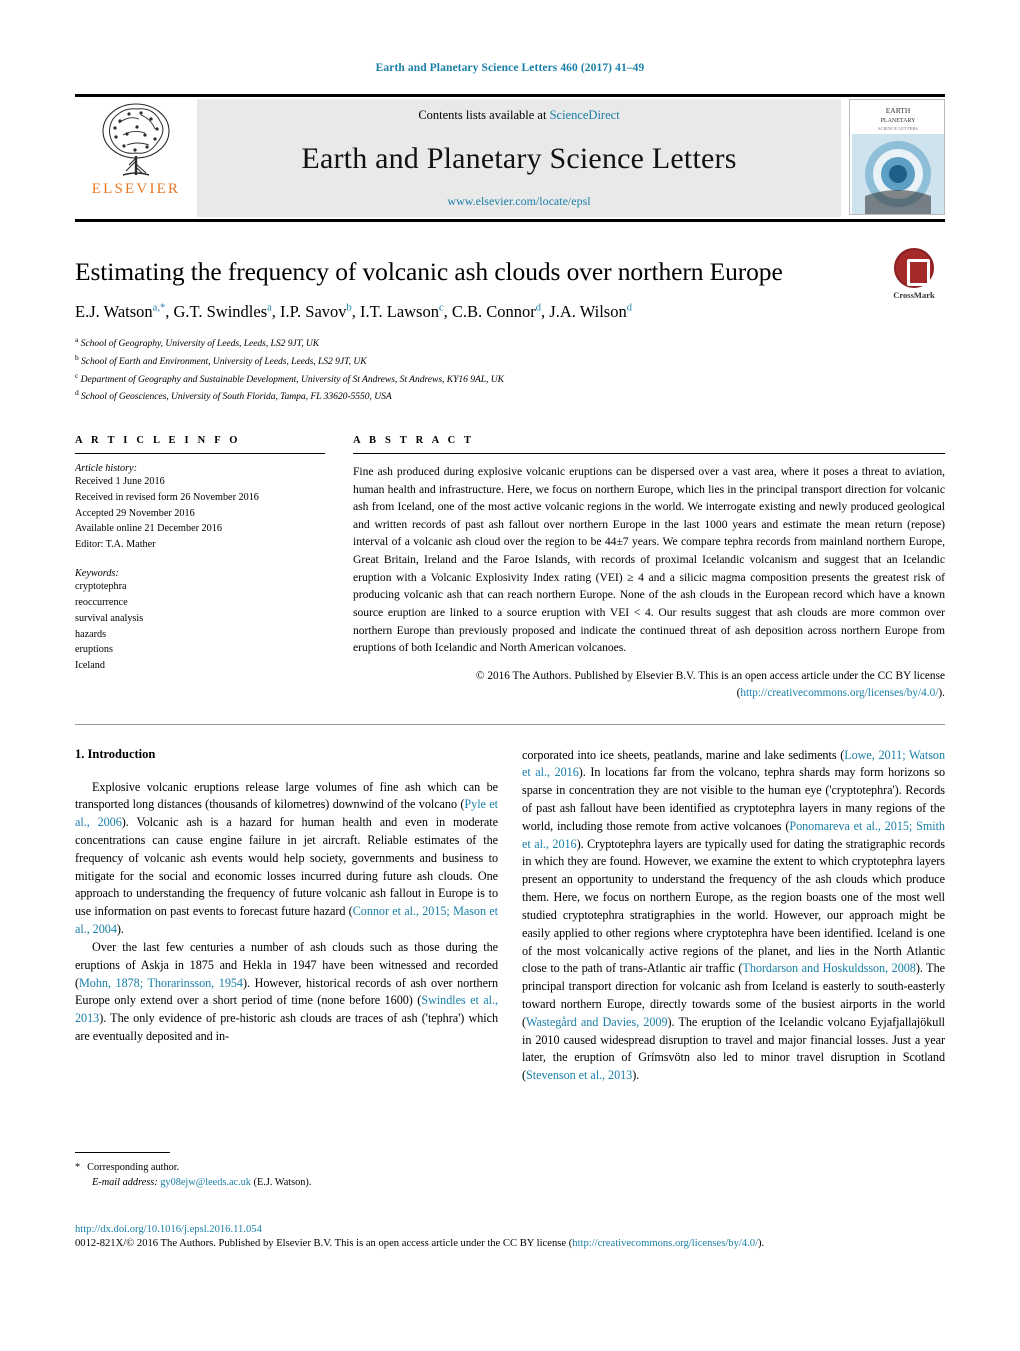 The width and height of the screenshot is (1020, 1351). What do you see at coordinates (114, 311) in the screenshot?
I see `author-name: E.J. Watson` at bounding box center [114, 311].